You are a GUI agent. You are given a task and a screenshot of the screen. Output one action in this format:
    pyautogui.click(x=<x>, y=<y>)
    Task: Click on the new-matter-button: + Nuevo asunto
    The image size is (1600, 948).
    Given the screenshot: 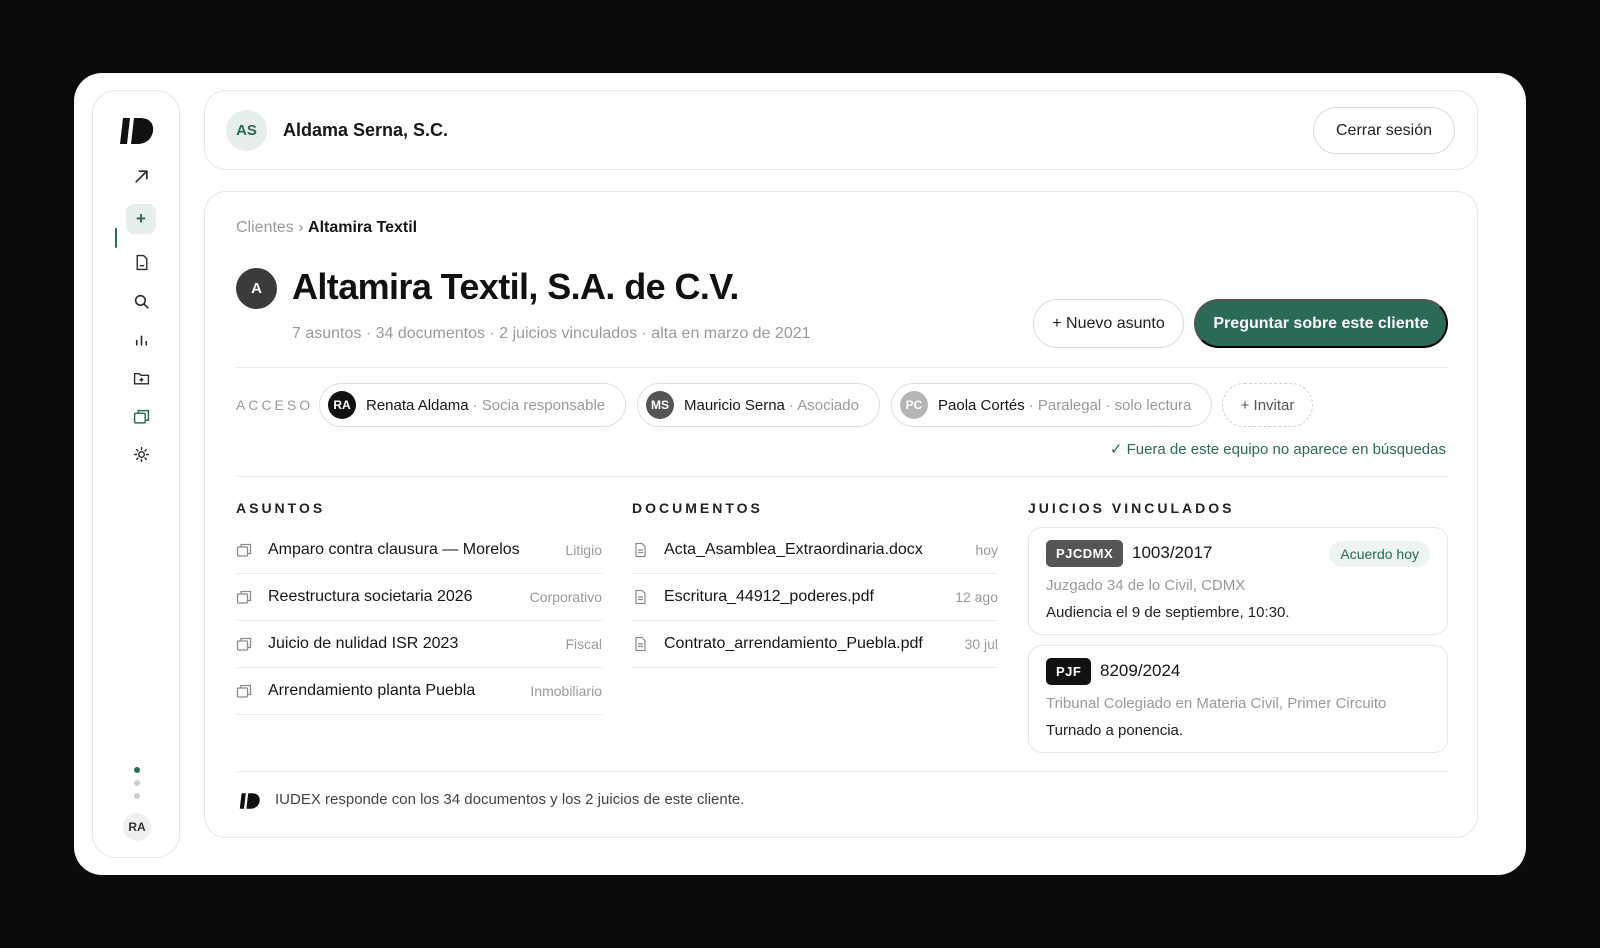 What is the action you would take?
    pyautogui.click(x=1108, y=323)
    